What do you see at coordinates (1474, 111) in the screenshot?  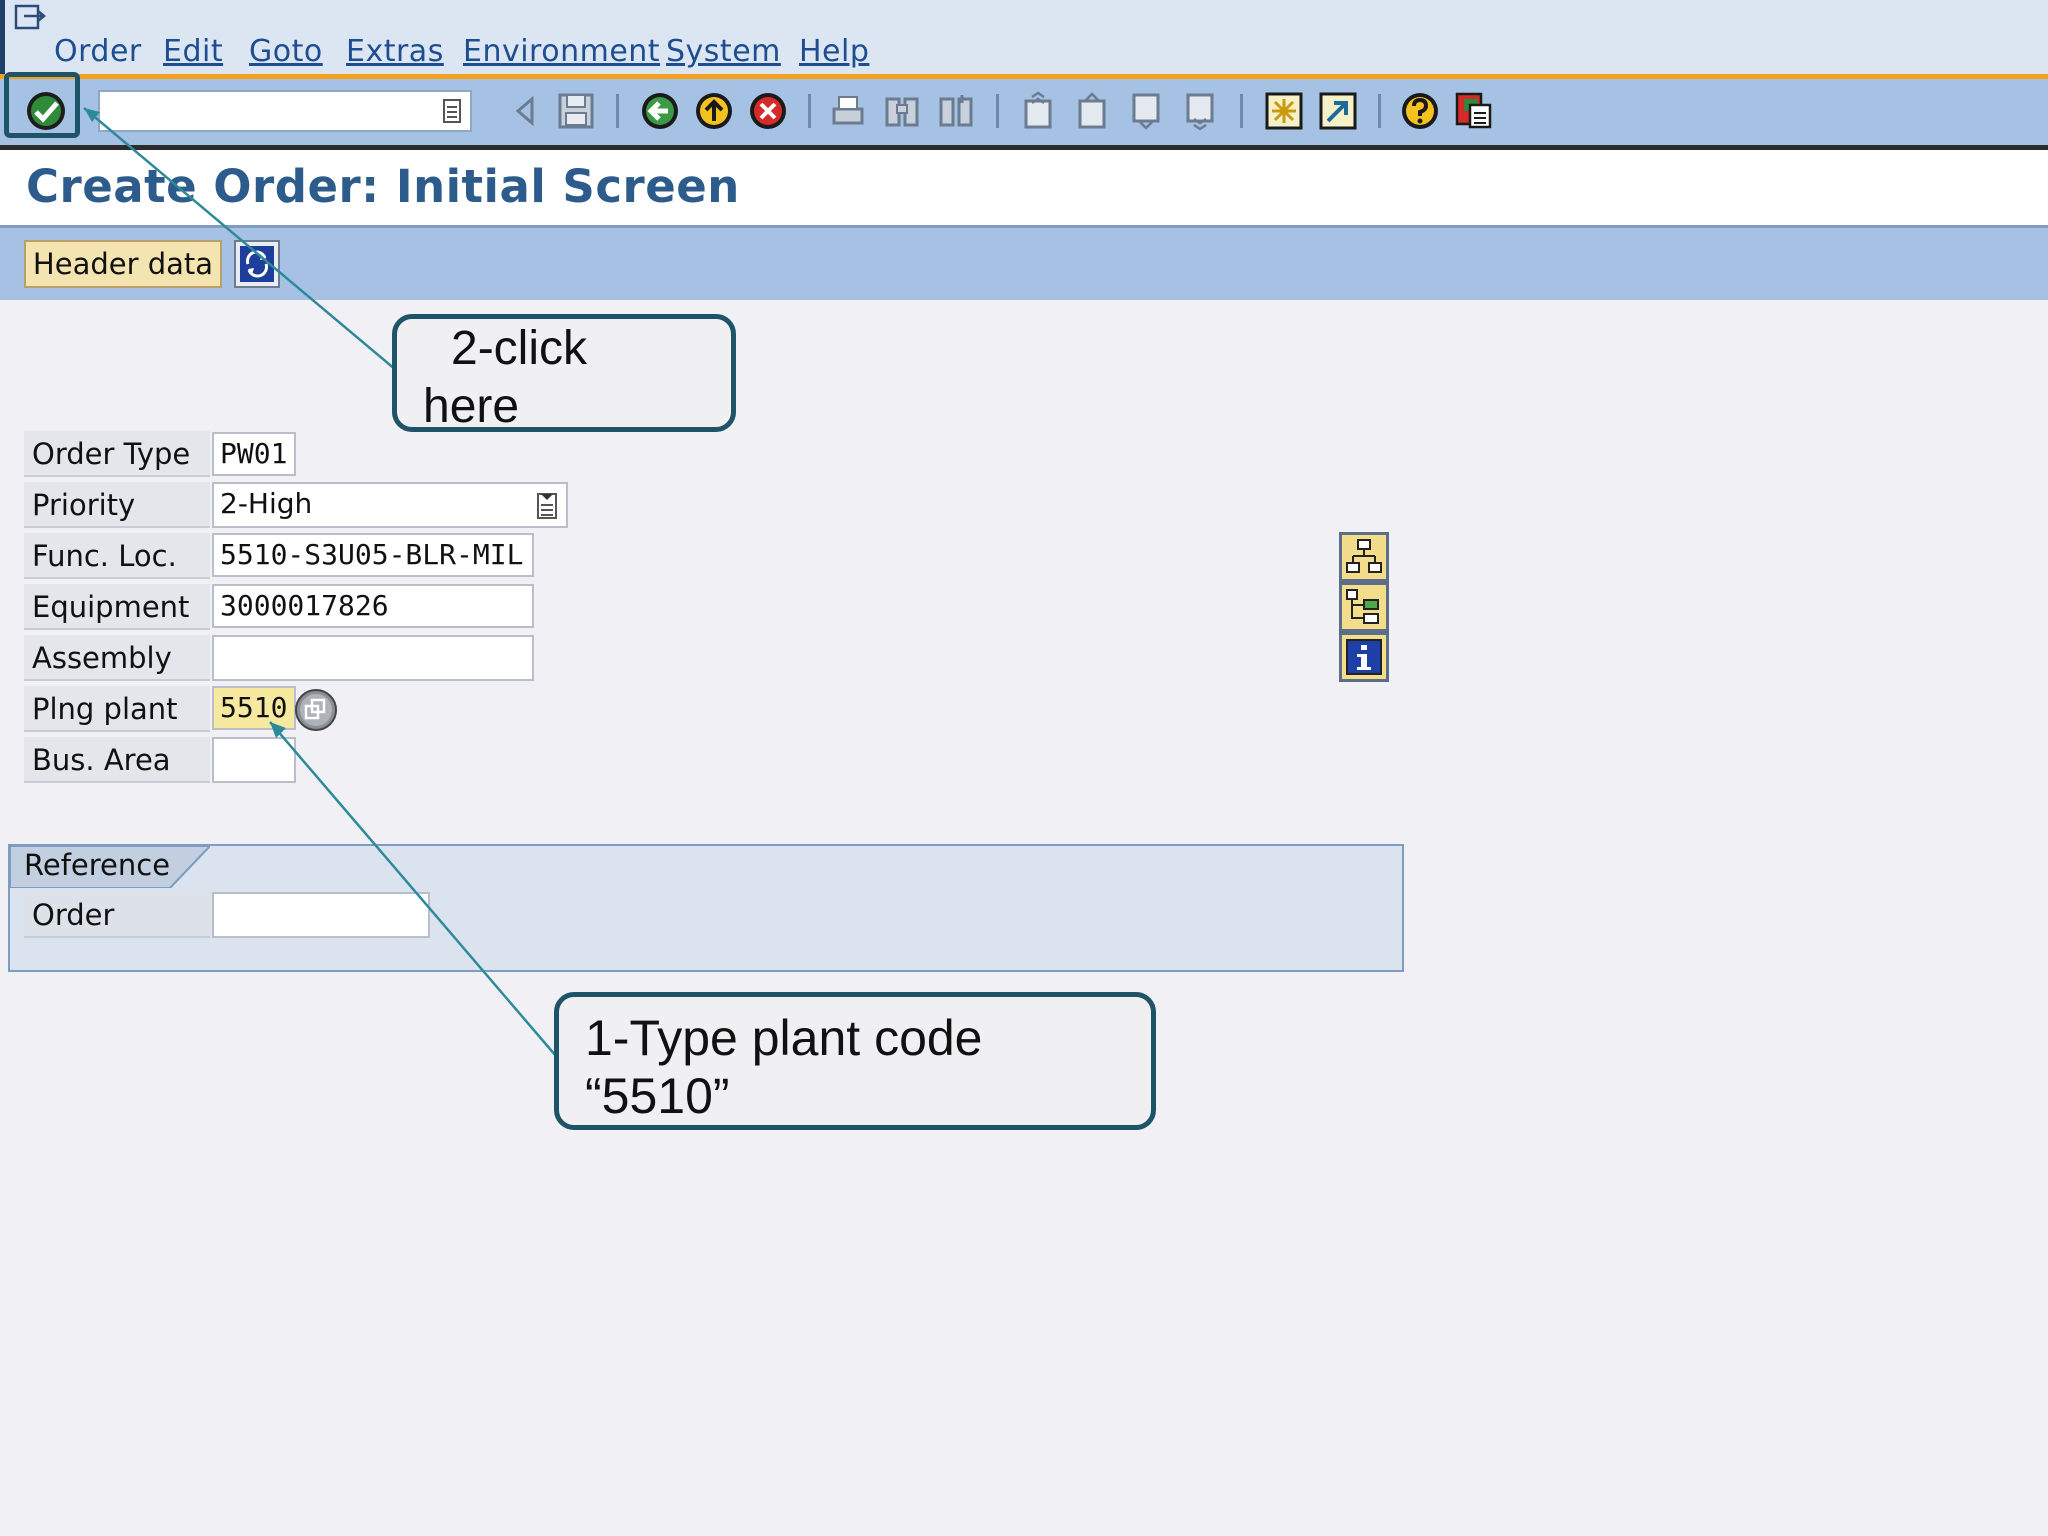 I see `customize-layout-icon` at bounding box center [1474, 111].